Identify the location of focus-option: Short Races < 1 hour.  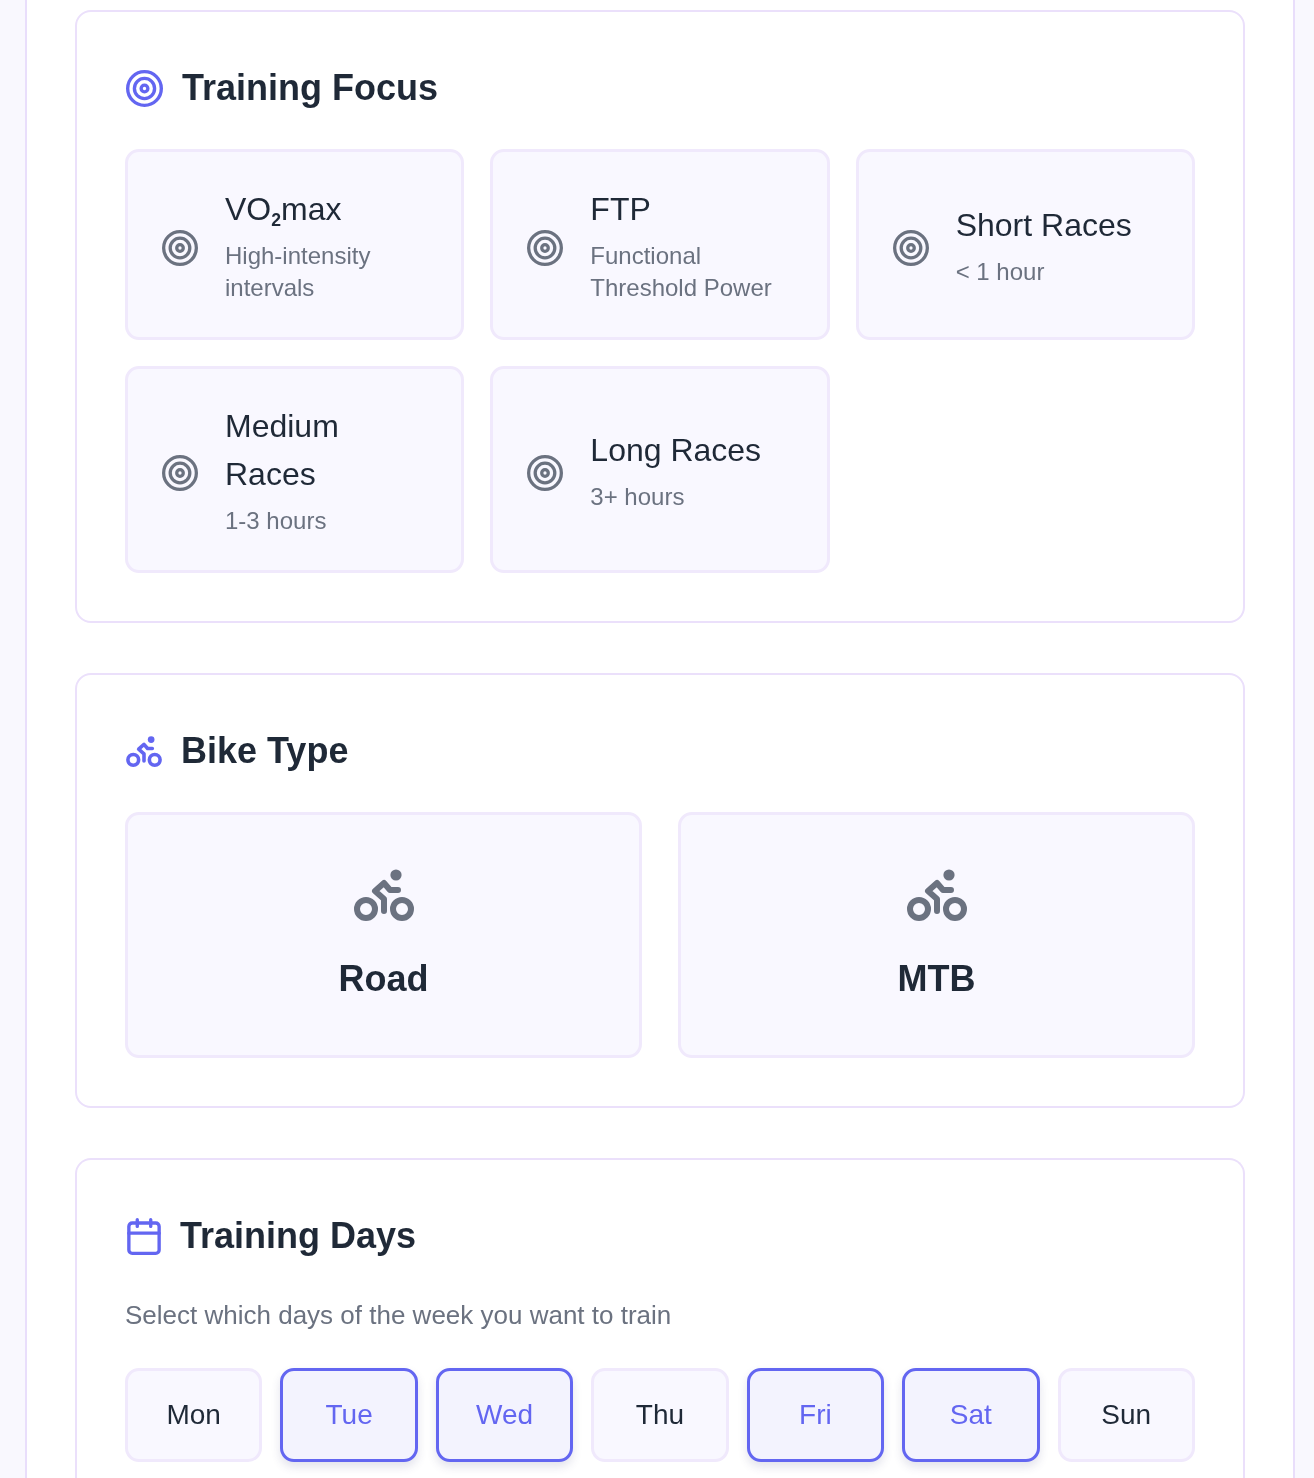
(1025, 244).